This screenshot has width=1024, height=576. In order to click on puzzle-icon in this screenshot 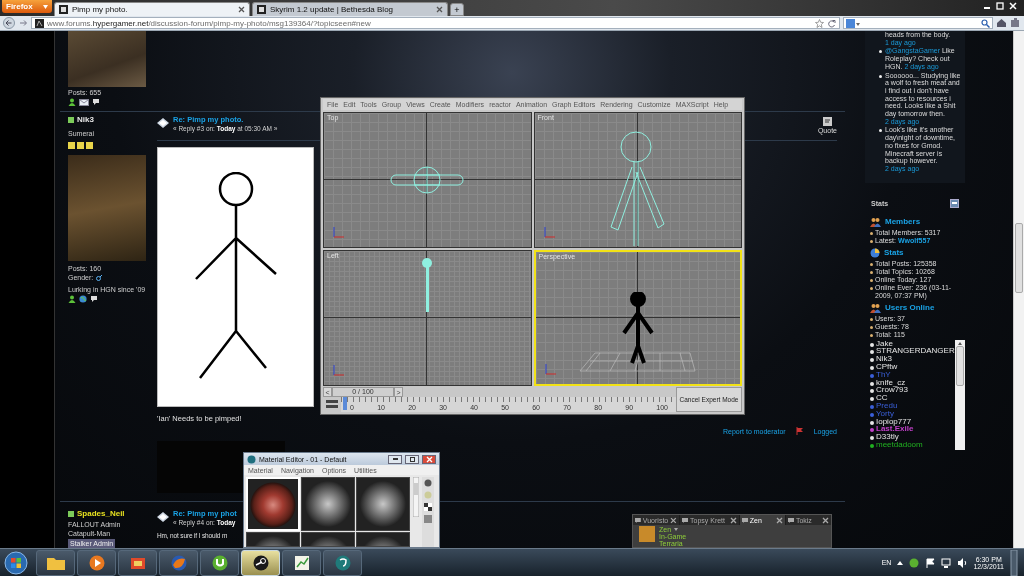, I will do `click(1015, 23)`.